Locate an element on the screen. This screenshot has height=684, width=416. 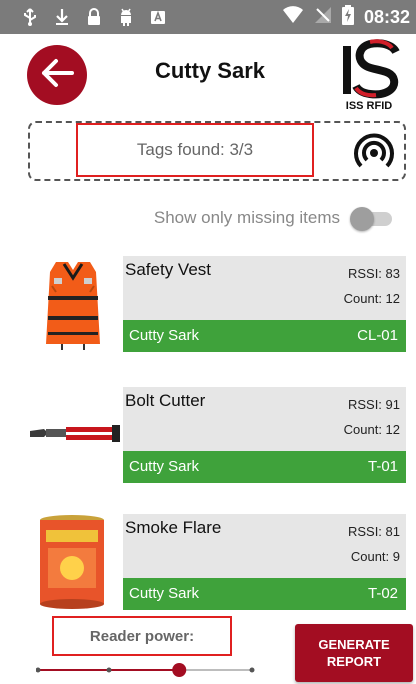
item-code: T-02 is located at coordinates (382, 593).